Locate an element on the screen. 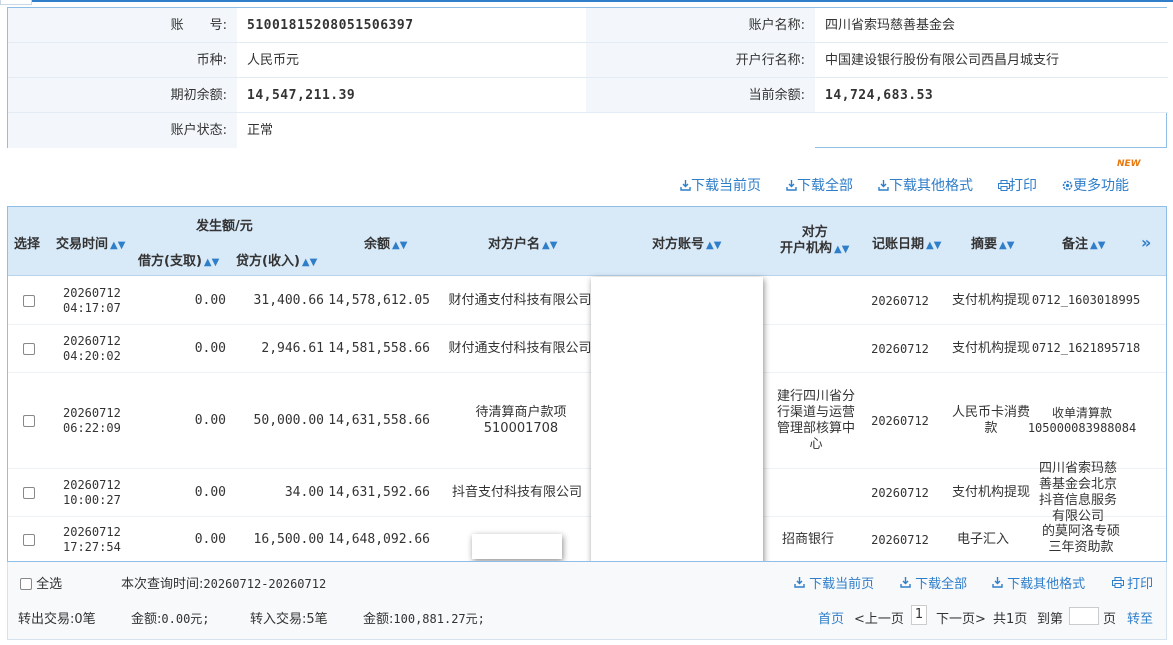 This screenshot has height=645, width=1173. header-time: 交易时间 ▲▼ is located at coordinates (90, 242).